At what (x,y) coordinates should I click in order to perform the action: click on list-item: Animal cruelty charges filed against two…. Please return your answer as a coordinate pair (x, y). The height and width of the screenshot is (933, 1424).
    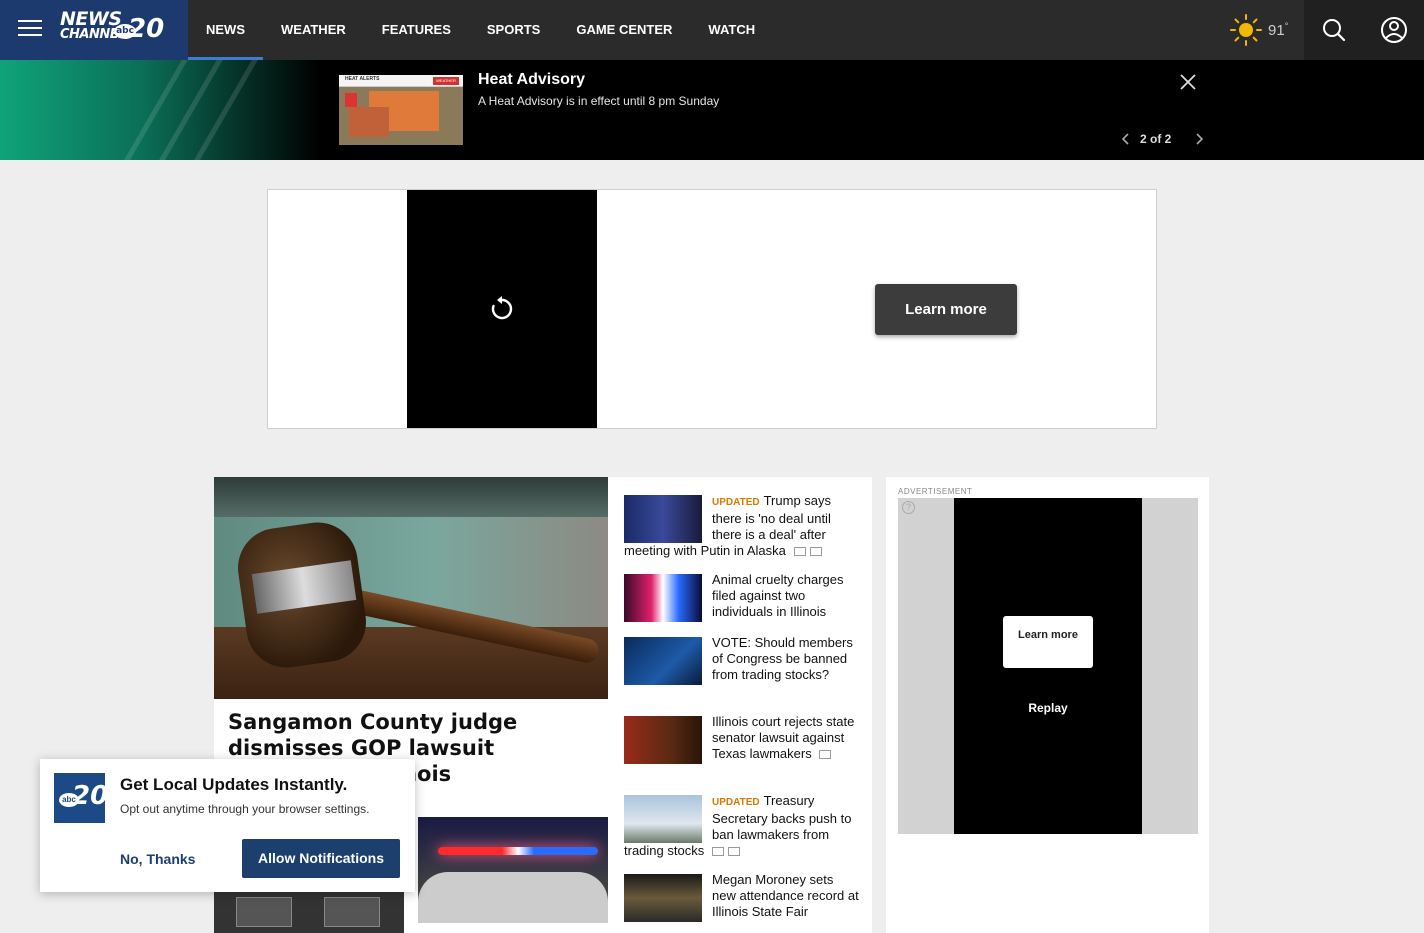
    Looking at the image, I should click on (742, 597).